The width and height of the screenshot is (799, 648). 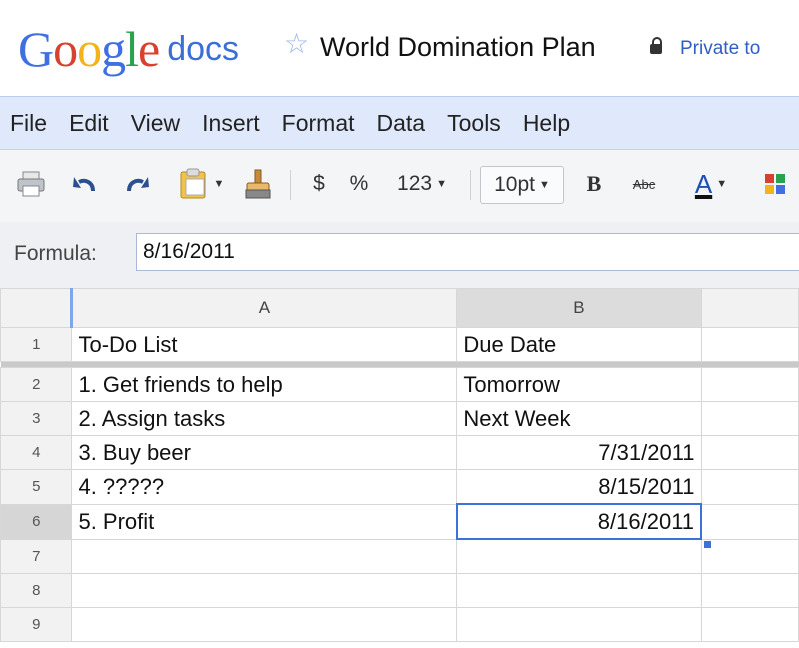 What do you see at coordinates (264, 624) in the screenshot?
I see `cell-a9` at bounding box center [264, 624].